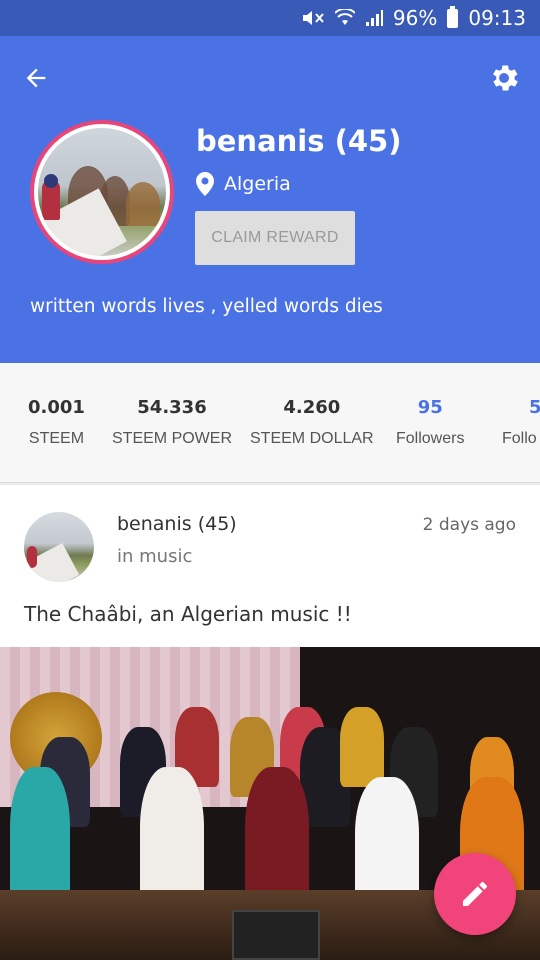  I want to click on post-timestamp: 2 days ago, so click(469, 525).